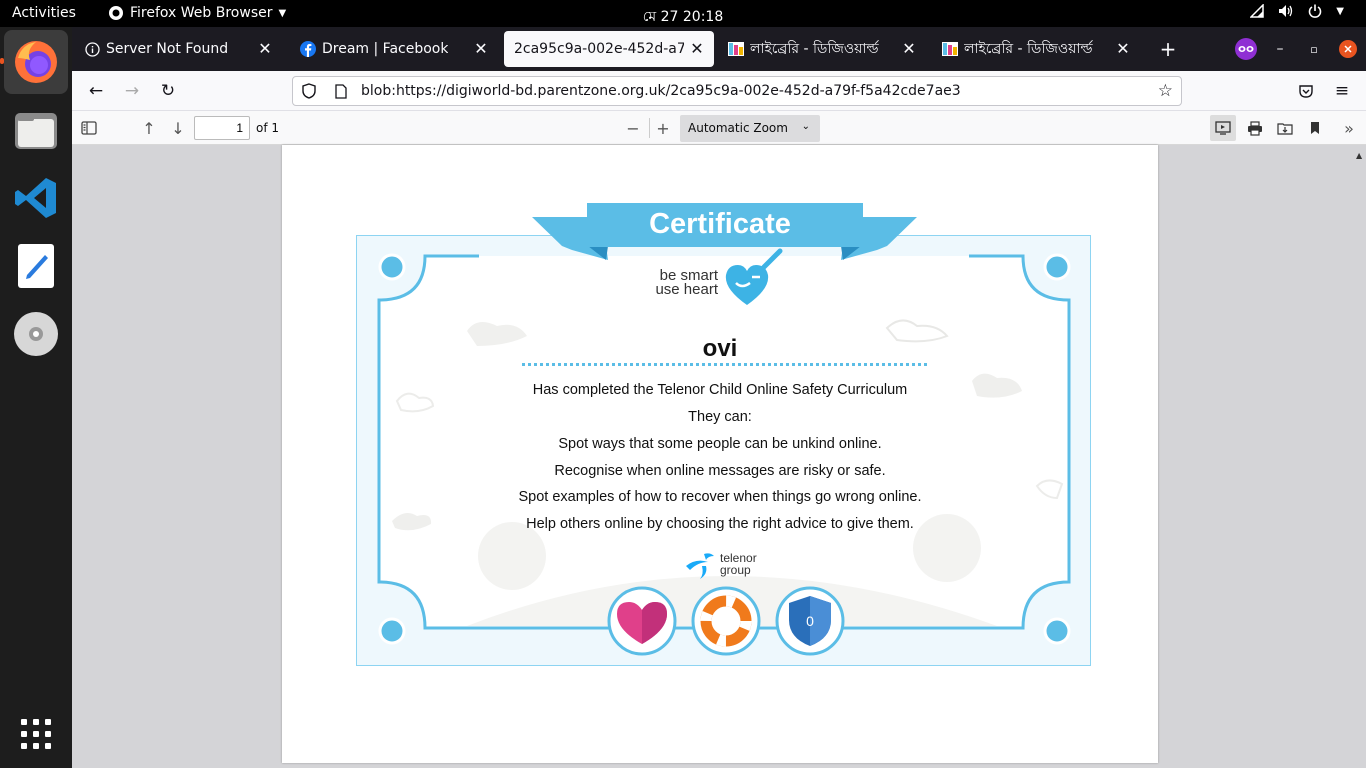 This screenshot has height=768, width=1366. I want to click on page-info-icon, so click(345, 91).